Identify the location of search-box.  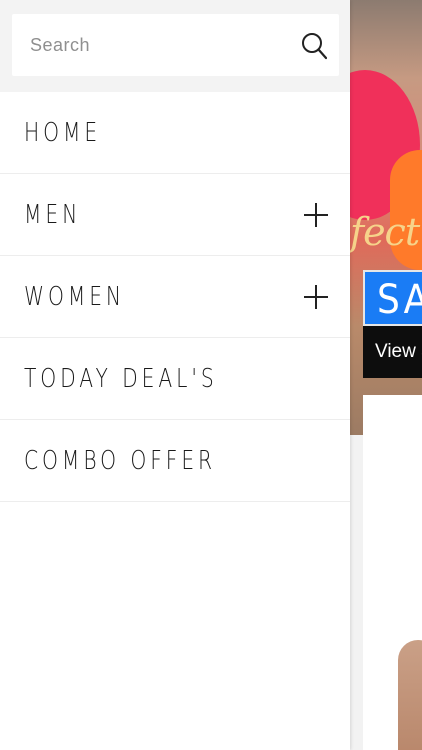
(175, 45).